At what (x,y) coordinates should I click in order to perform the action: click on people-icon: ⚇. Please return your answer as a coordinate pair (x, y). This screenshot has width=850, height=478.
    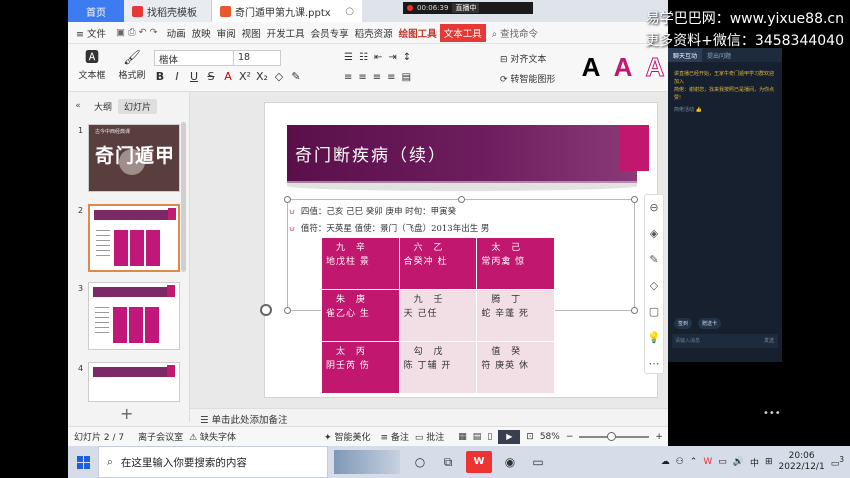
    Looking at the image, I should click on (680, 462).